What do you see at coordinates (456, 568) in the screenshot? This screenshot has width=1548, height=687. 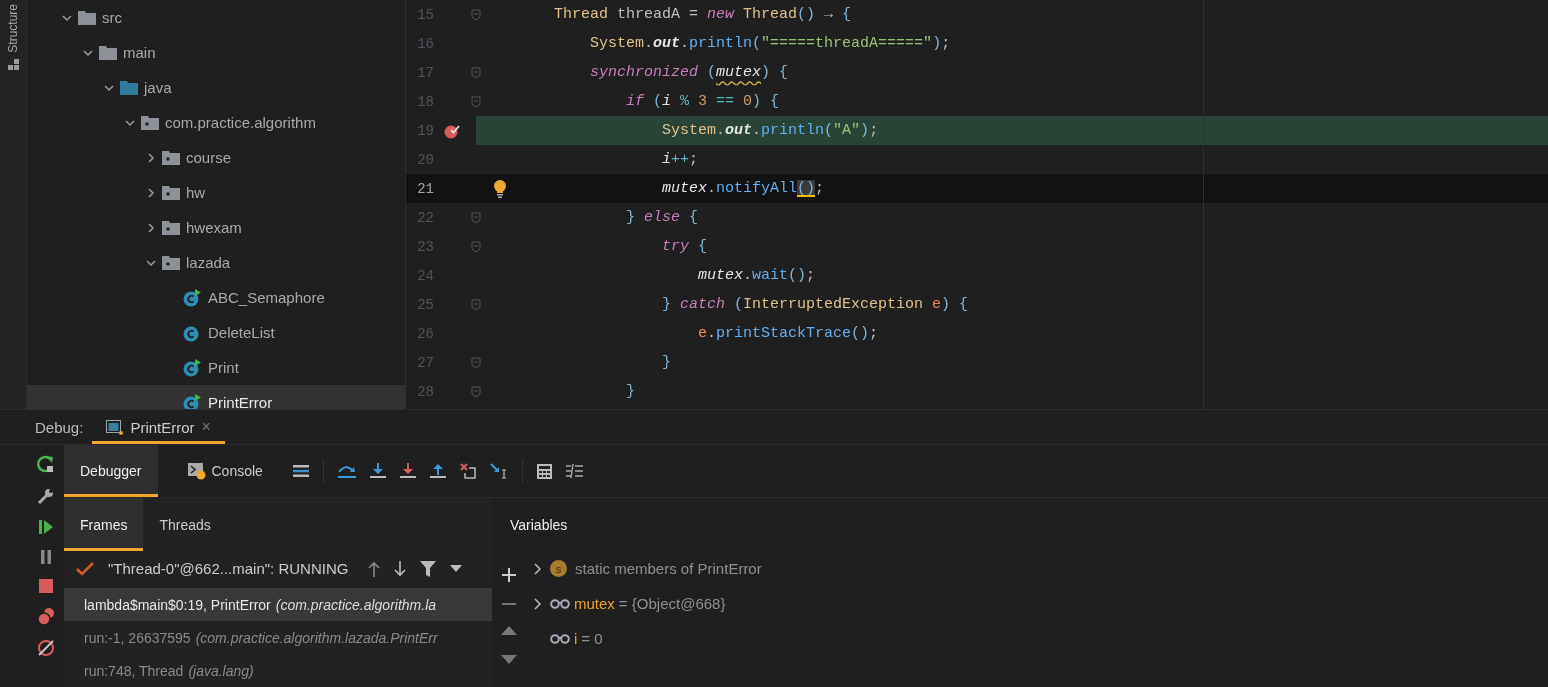 I see `dropdown-icon` at bounding box center [456, 568].